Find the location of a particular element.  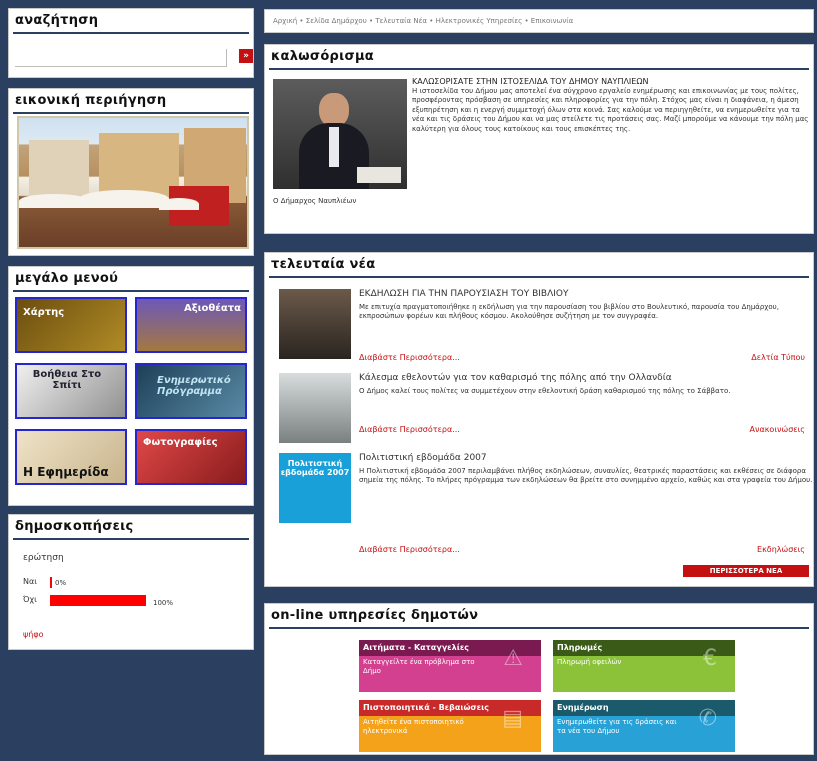

service-payments: Πληρωμές Πληρωμή οφειλών € is located at coordinates (644, 666).